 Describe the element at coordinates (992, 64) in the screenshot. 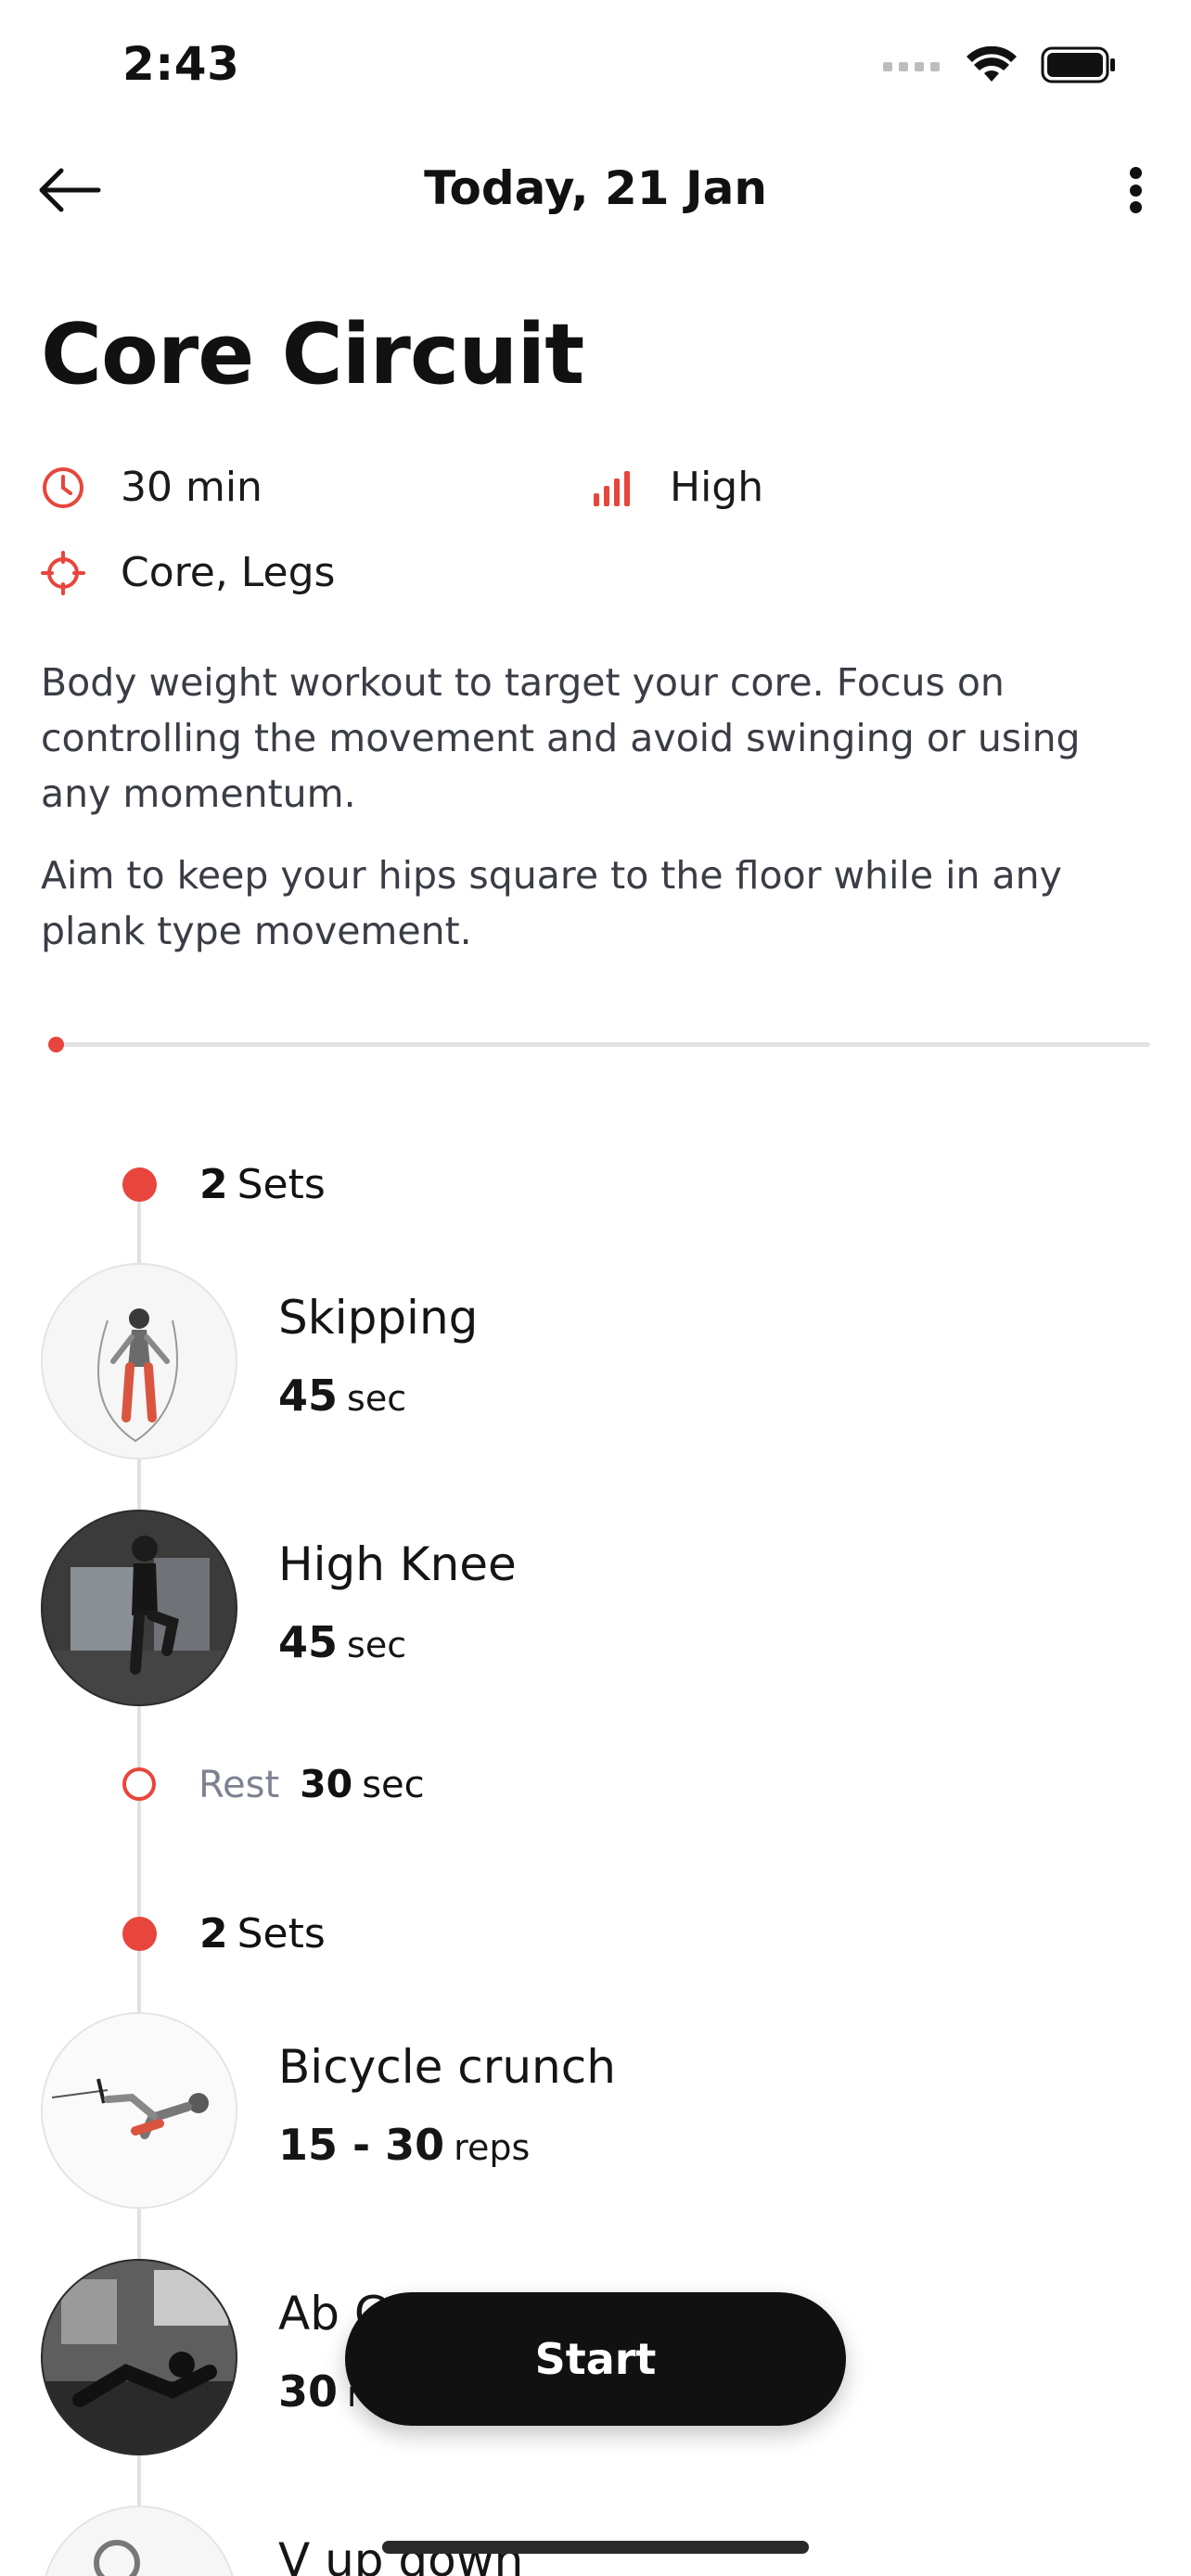

I see `wifi-icon` at that location.